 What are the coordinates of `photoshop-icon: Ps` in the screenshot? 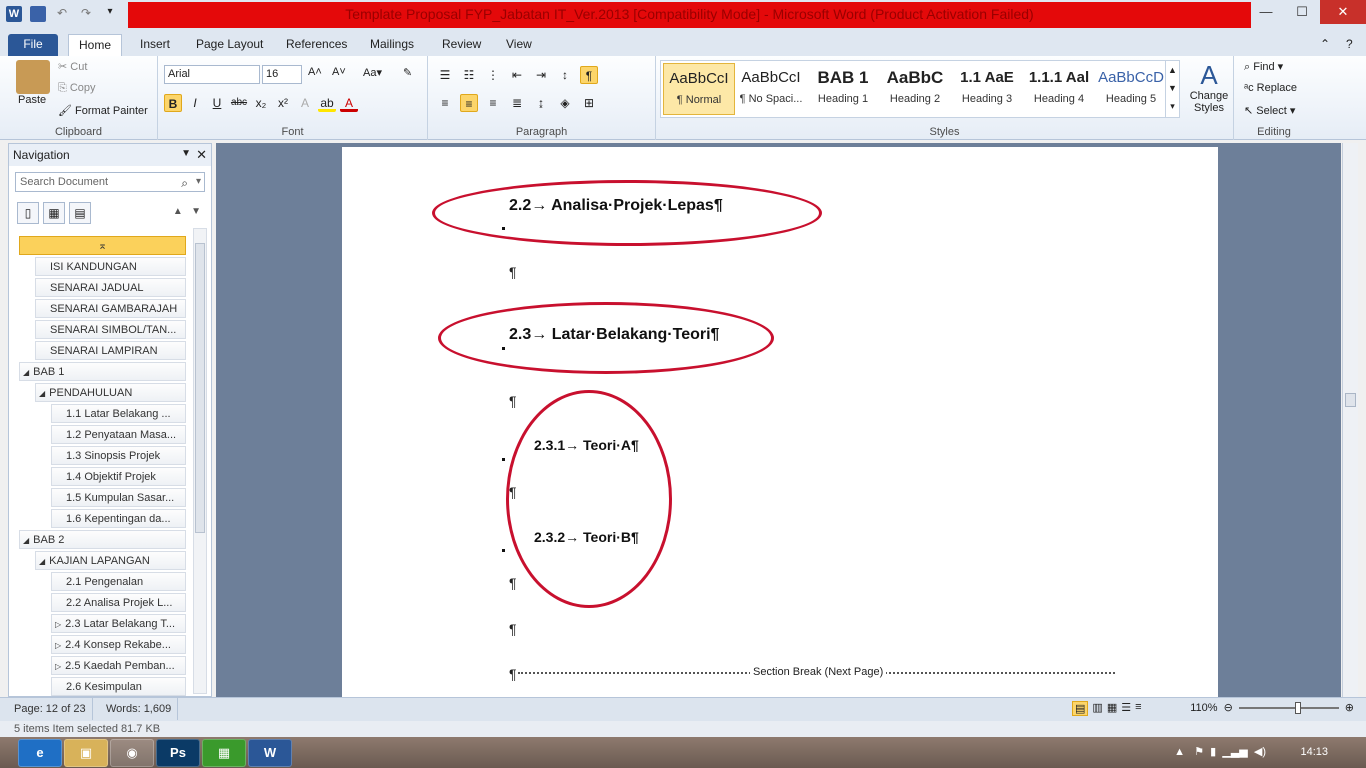 It's located at (178, 753).